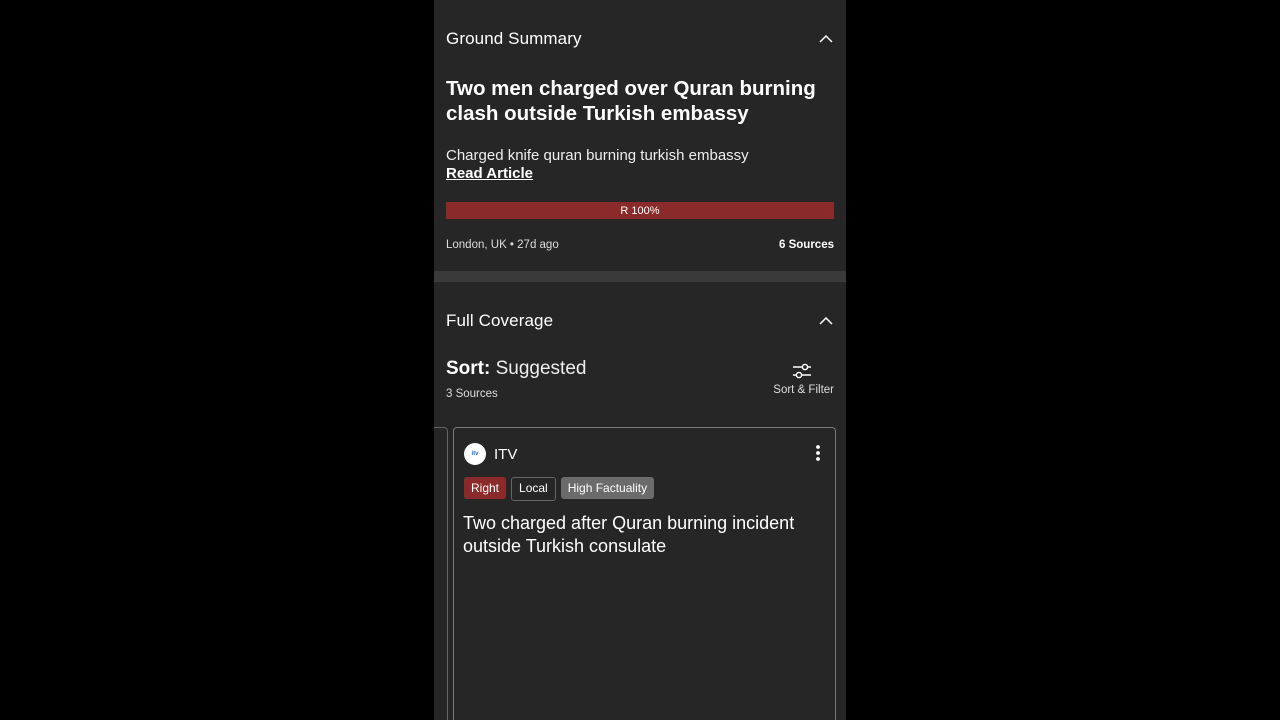  Describe the element at coordinates (803, 390) in the screenshot. I see `sort-filter-label: Sort & Filter` at that location.